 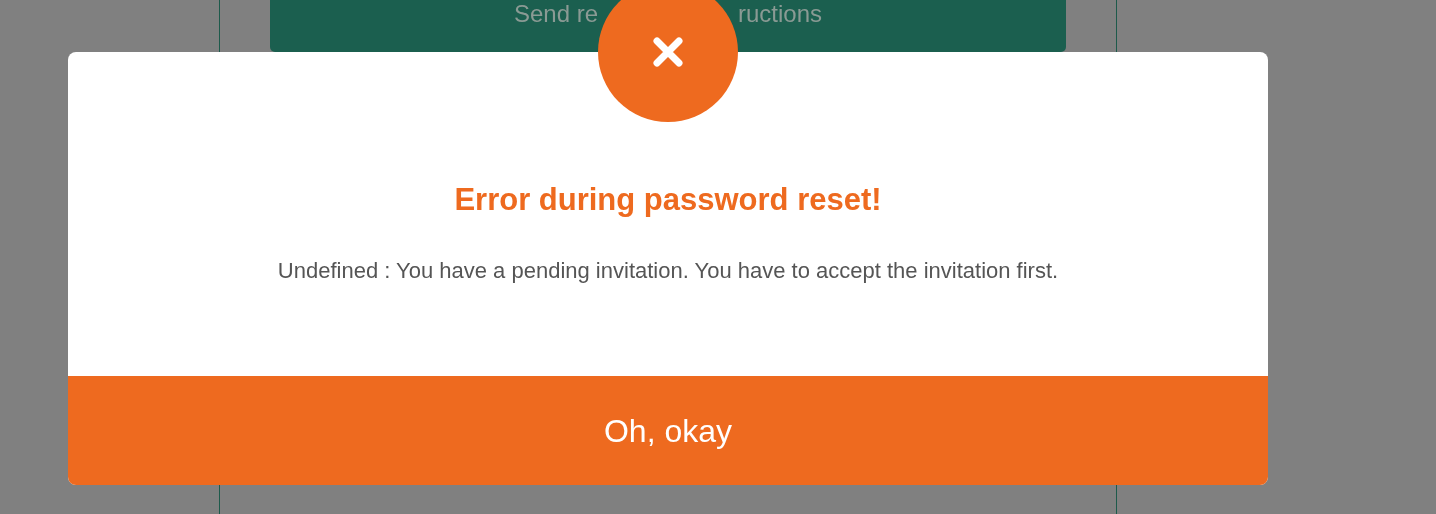 I want to click on dialog-title: Error during password reset!, so click(x=668, y=200).